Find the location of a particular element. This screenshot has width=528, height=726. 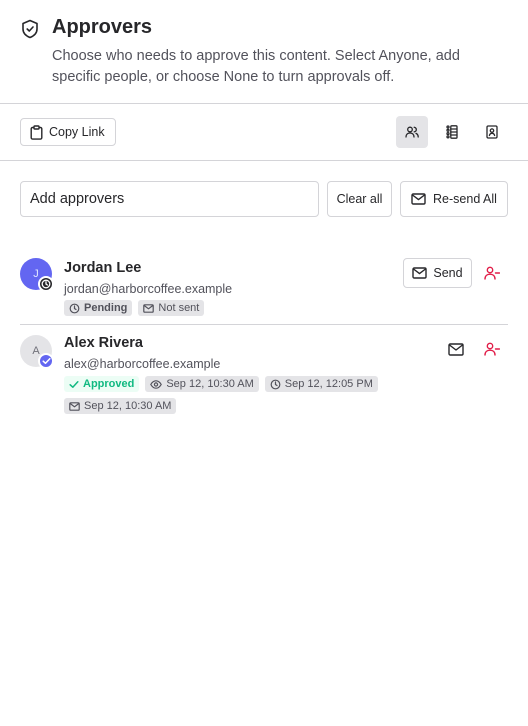

approver-email: alex@harborcoffee.example is located at coordinates (142, 364).